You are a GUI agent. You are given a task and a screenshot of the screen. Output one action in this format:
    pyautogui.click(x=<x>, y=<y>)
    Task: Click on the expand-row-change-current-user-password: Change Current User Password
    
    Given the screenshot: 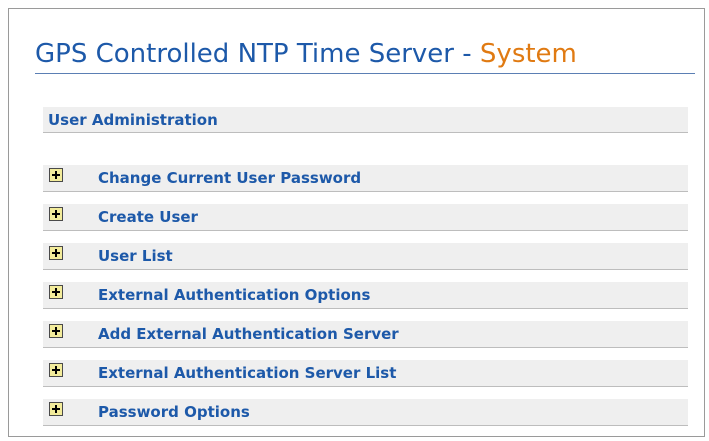 What is the action you would take?
    pyautogui.click(x=365, y=178)
    